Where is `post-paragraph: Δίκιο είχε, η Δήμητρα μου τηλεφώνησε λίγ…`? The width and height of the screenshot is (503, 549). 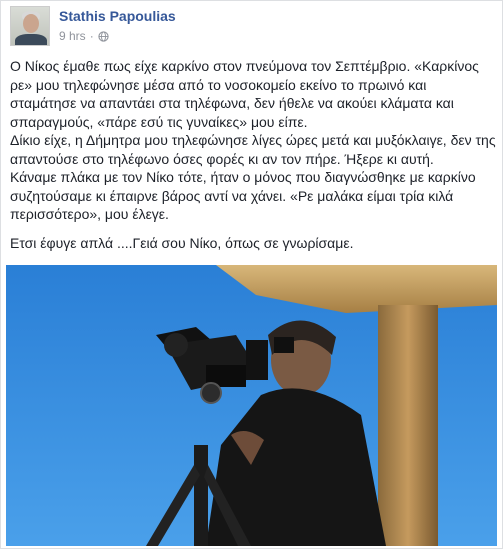
post-paragraph: Δίκιο είχε, η Δήμητρα μου τηλεφώνησε λίγ… is located at coordinates (253, 149).